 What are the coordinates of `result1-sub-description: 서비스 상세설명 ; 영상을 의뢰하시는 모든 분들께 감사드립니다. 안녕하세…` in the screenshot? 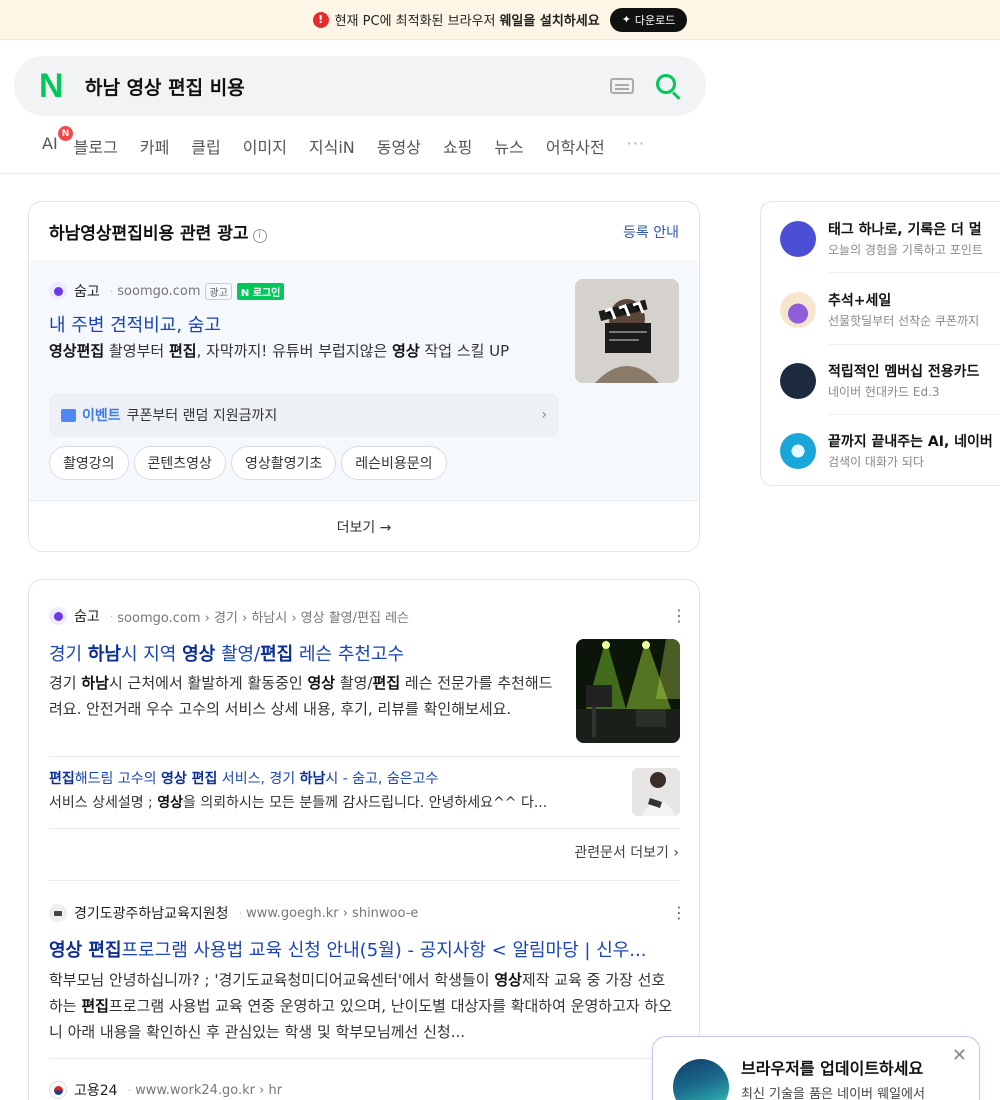 It's located at (298, 803).